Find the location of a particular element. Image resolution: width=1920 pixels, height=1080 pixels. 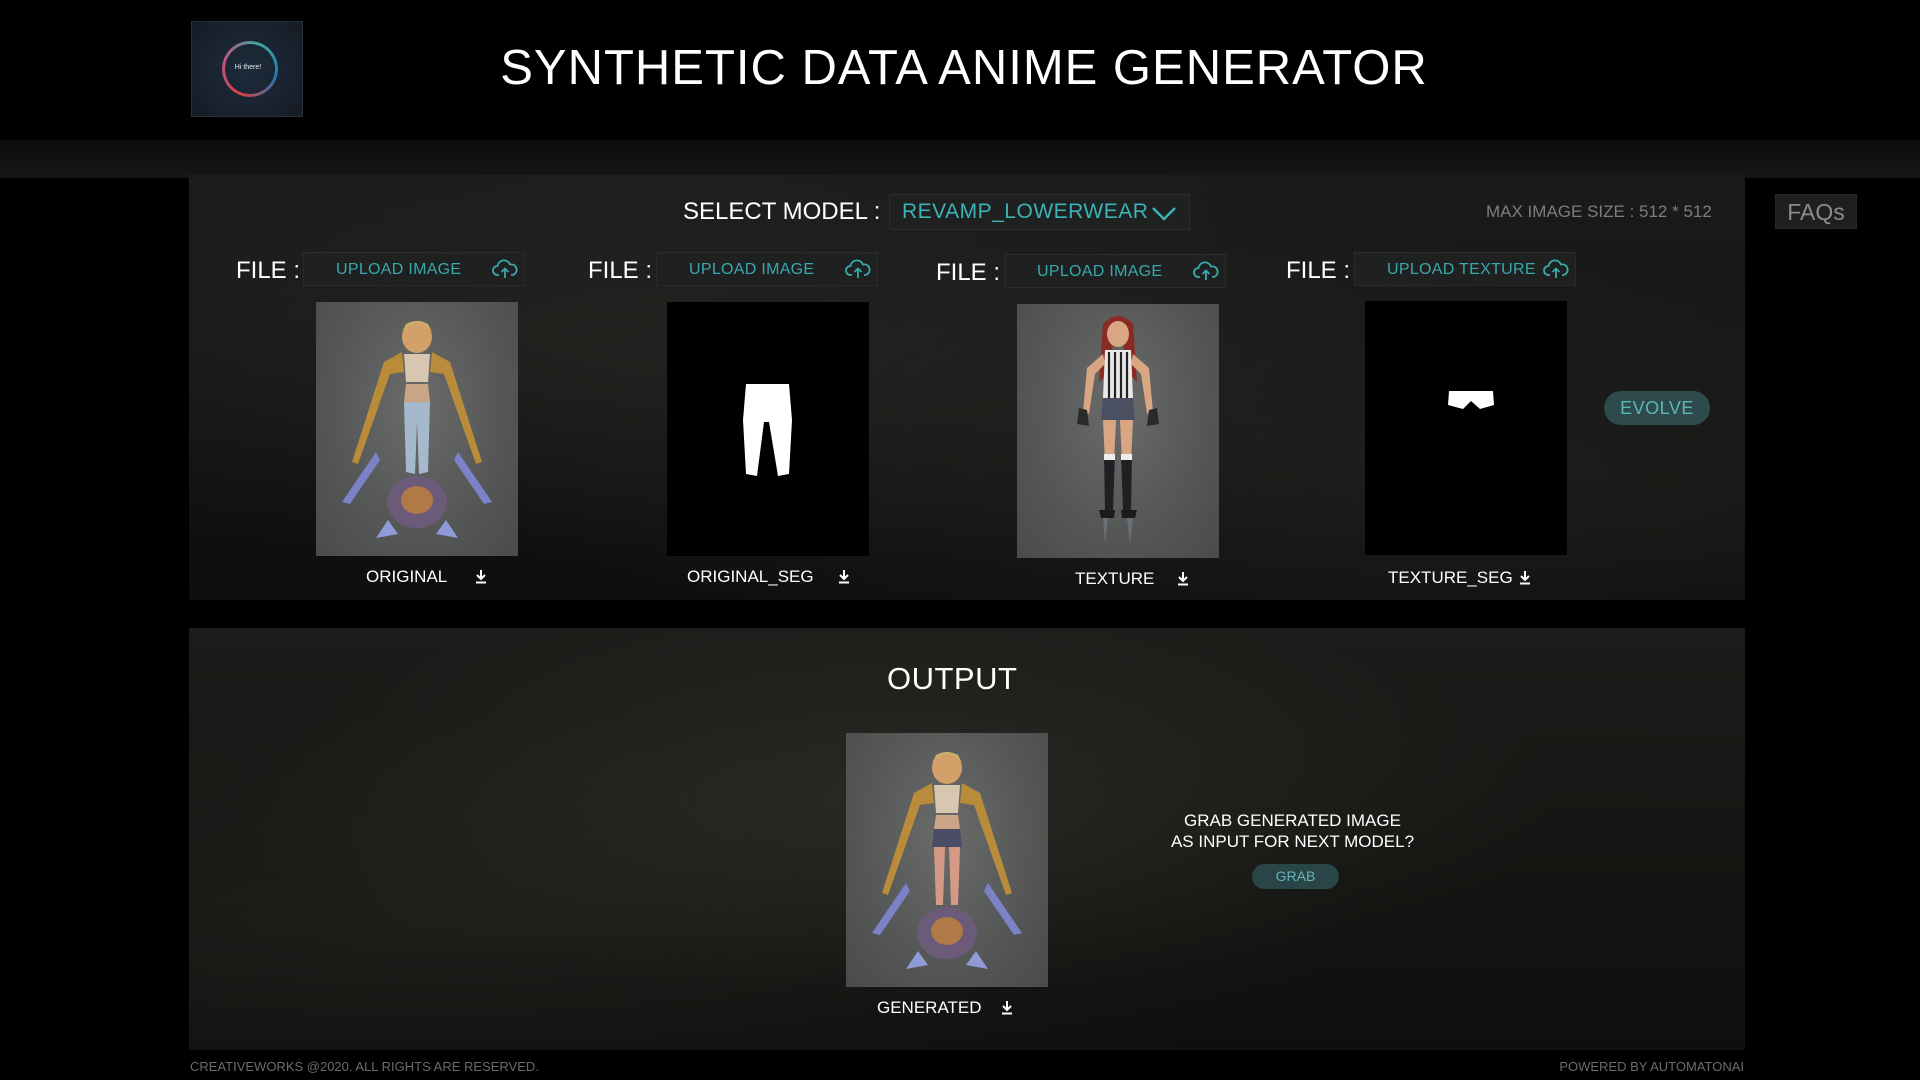

footer-powered-by: POWERED BY AUTOMATONAI is located at coordinates (1651, 1066).